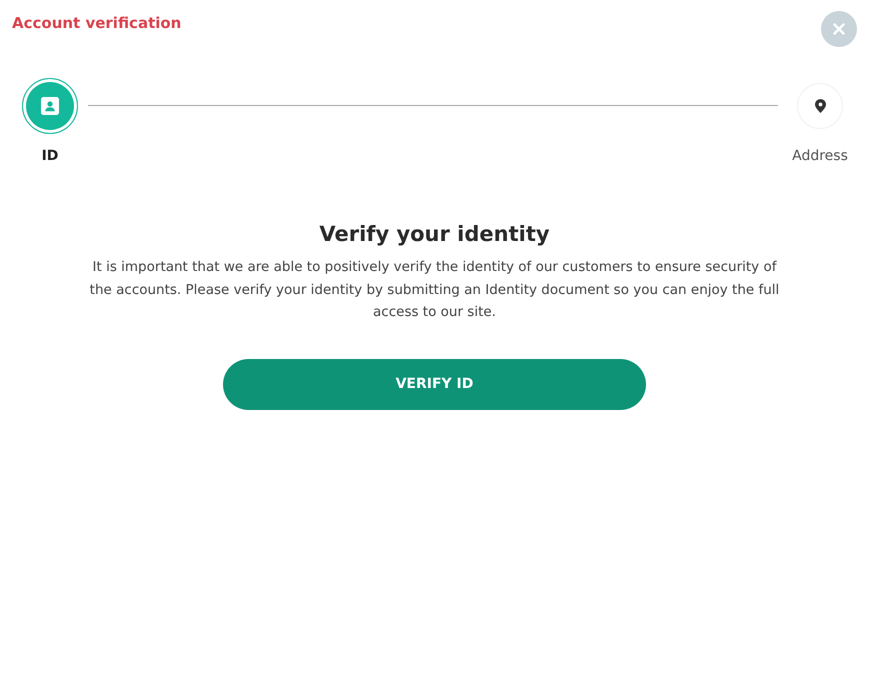 The width and height of the screenshot is (869, 675). What do you see at coordinates (434, 384) in the screenshot?
I see `verify-id-button: VERIFY ID` at bounding box center [434, 384].